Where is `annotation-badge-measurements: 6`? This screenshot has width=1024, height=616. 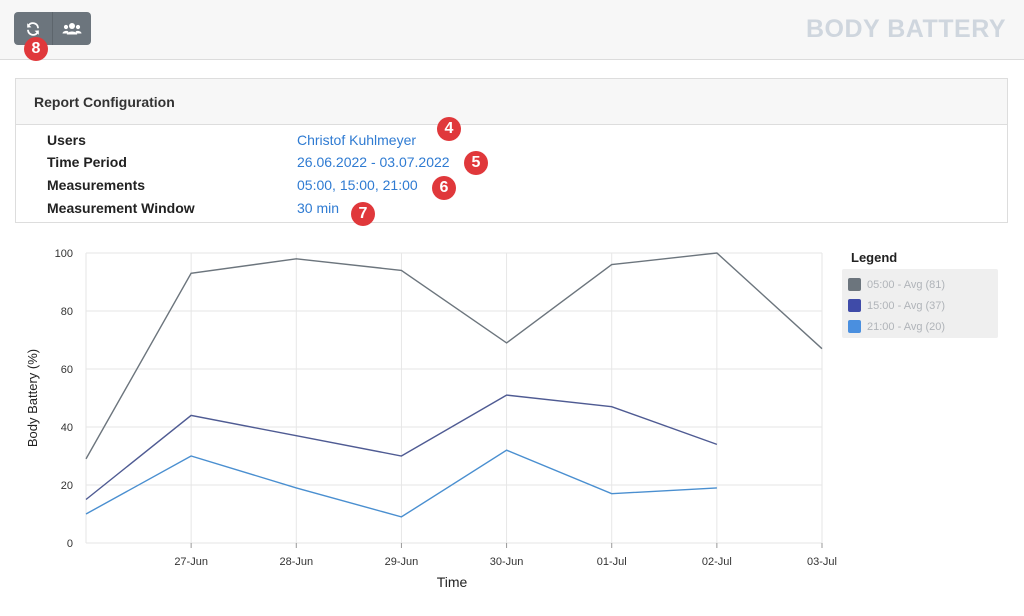
annotation-badge-measurements: 6 is located at coordinates (444, 188).